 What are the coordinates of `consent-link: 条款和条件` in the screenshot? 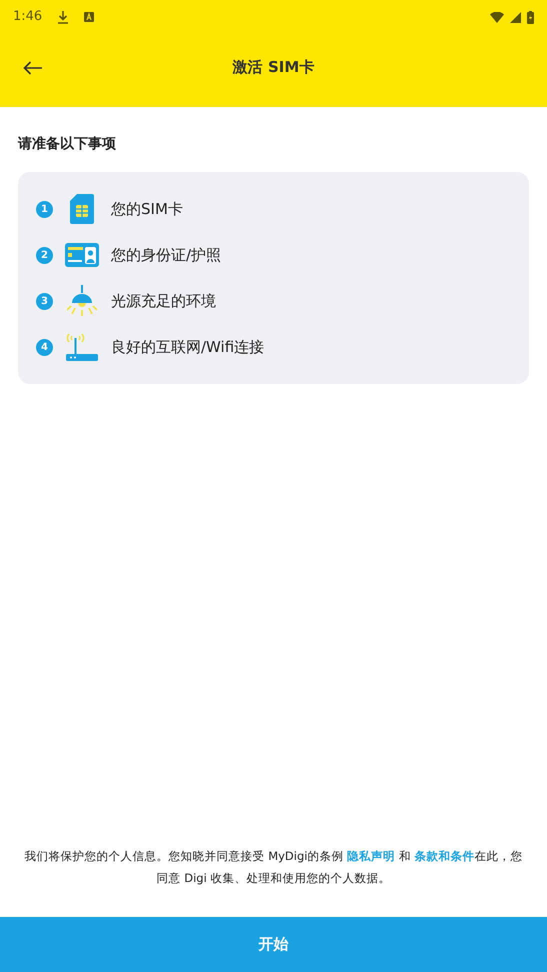 It's located at (444, 856).